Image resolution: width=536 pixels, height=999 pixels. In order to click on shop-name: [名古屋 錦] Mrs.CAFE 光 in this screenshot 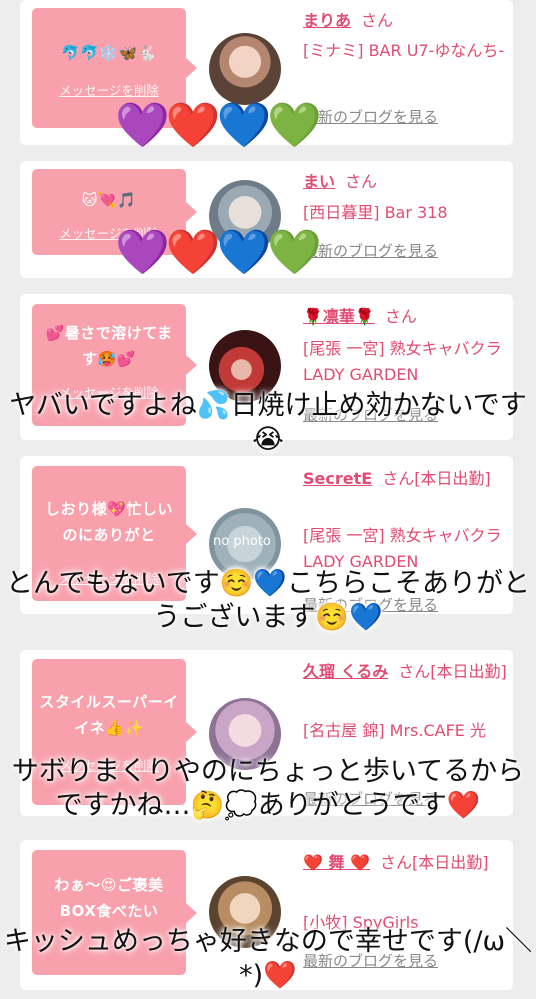, I will do `click(394, 730)`.